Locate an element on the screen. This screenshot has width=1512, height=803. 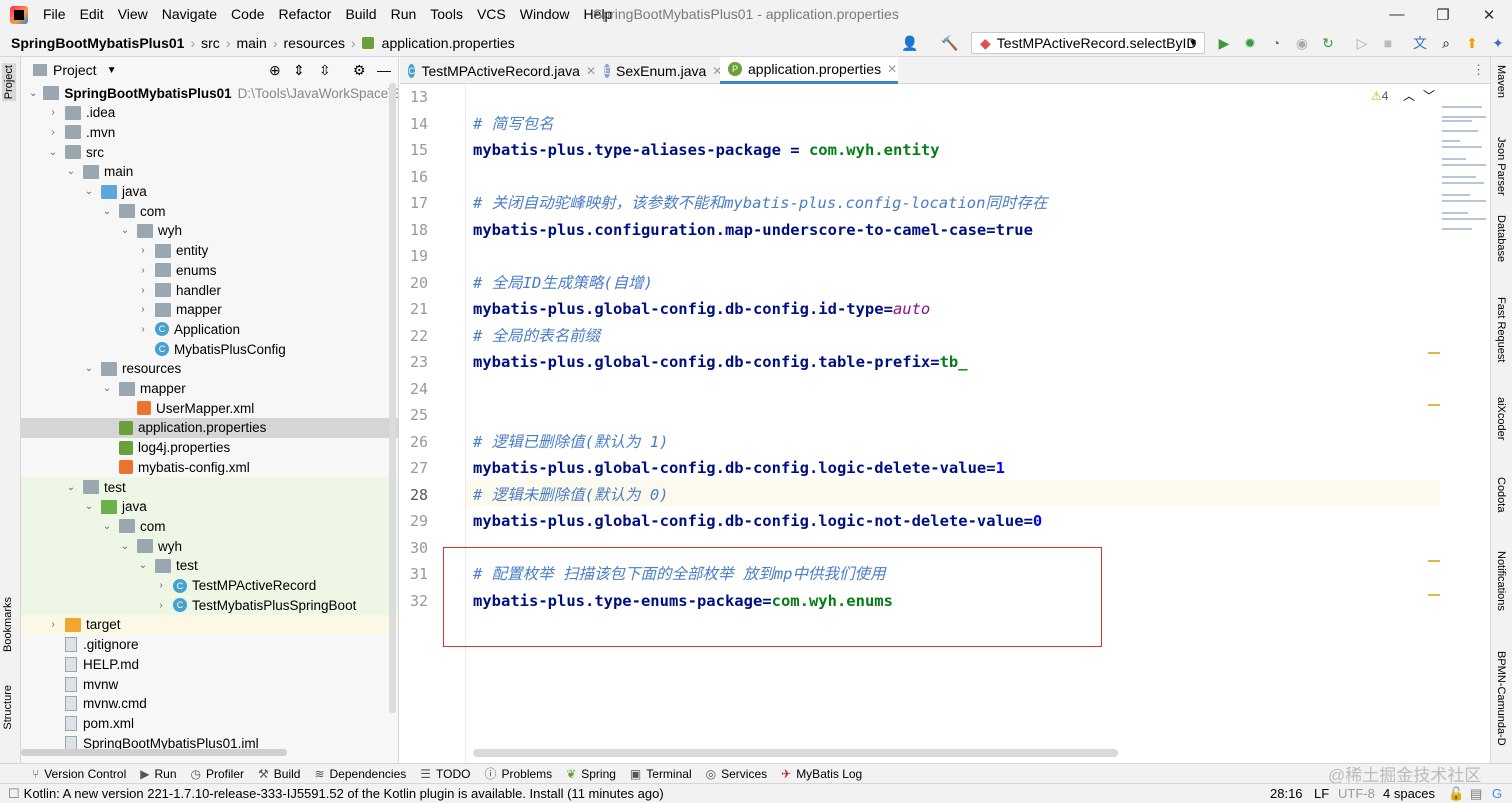
profiler-button: ◷ Profiler is located at coordinates (218, 774).